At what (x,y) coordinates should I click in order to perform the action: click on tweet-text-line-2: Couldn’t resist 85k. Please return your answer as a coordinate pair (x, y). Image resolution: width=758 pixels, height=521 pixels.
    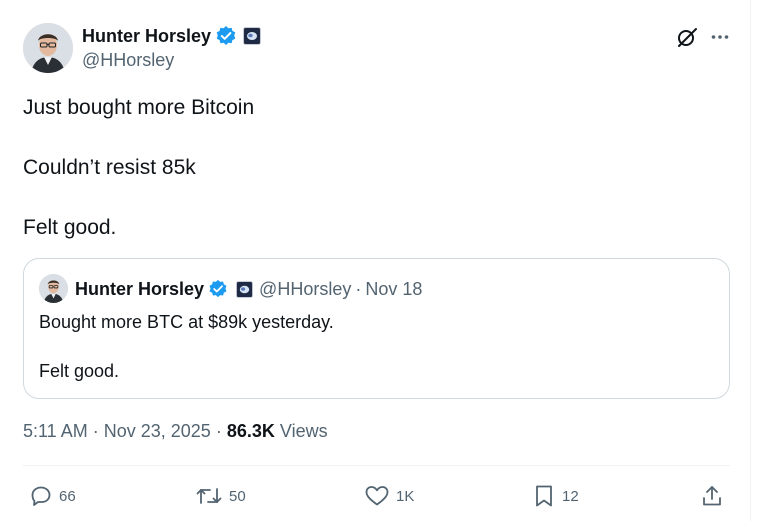
    Looking at the image, I should click on (109, 167).